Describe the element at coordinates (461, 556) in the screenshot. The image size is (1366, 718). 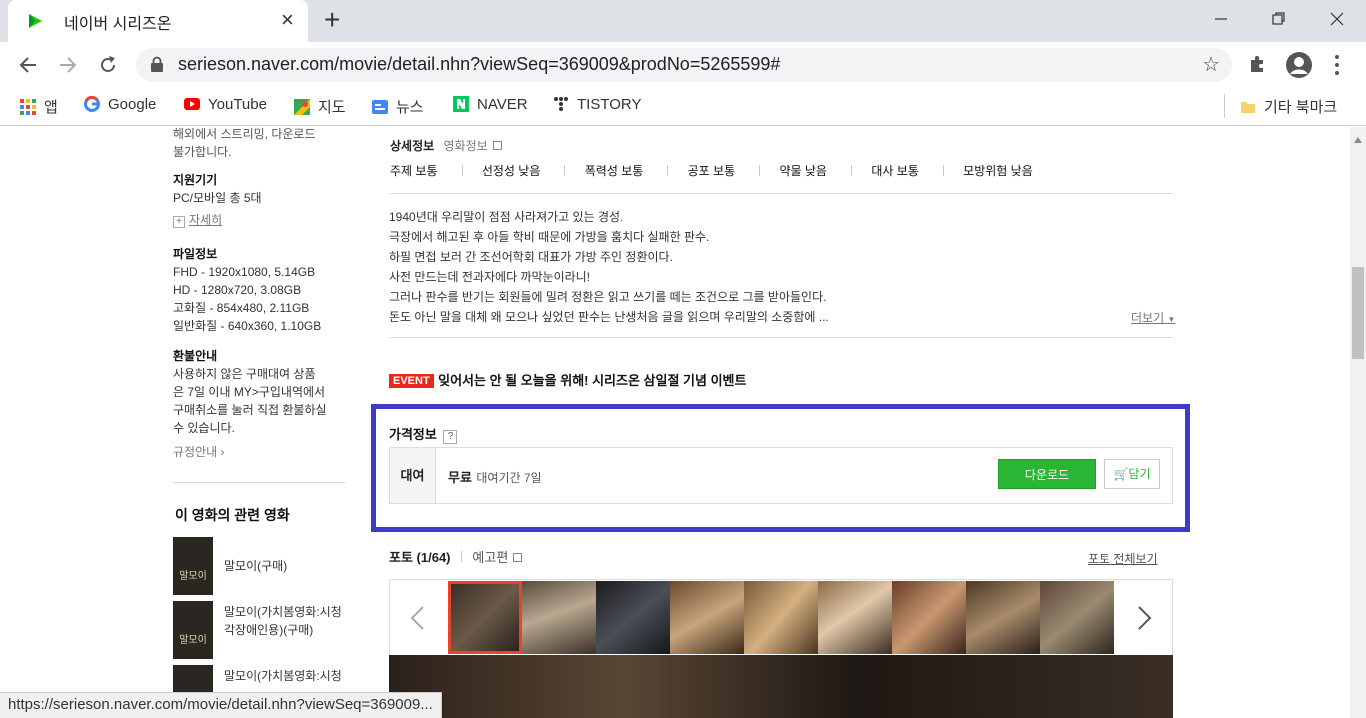
I see `separator` at that location.